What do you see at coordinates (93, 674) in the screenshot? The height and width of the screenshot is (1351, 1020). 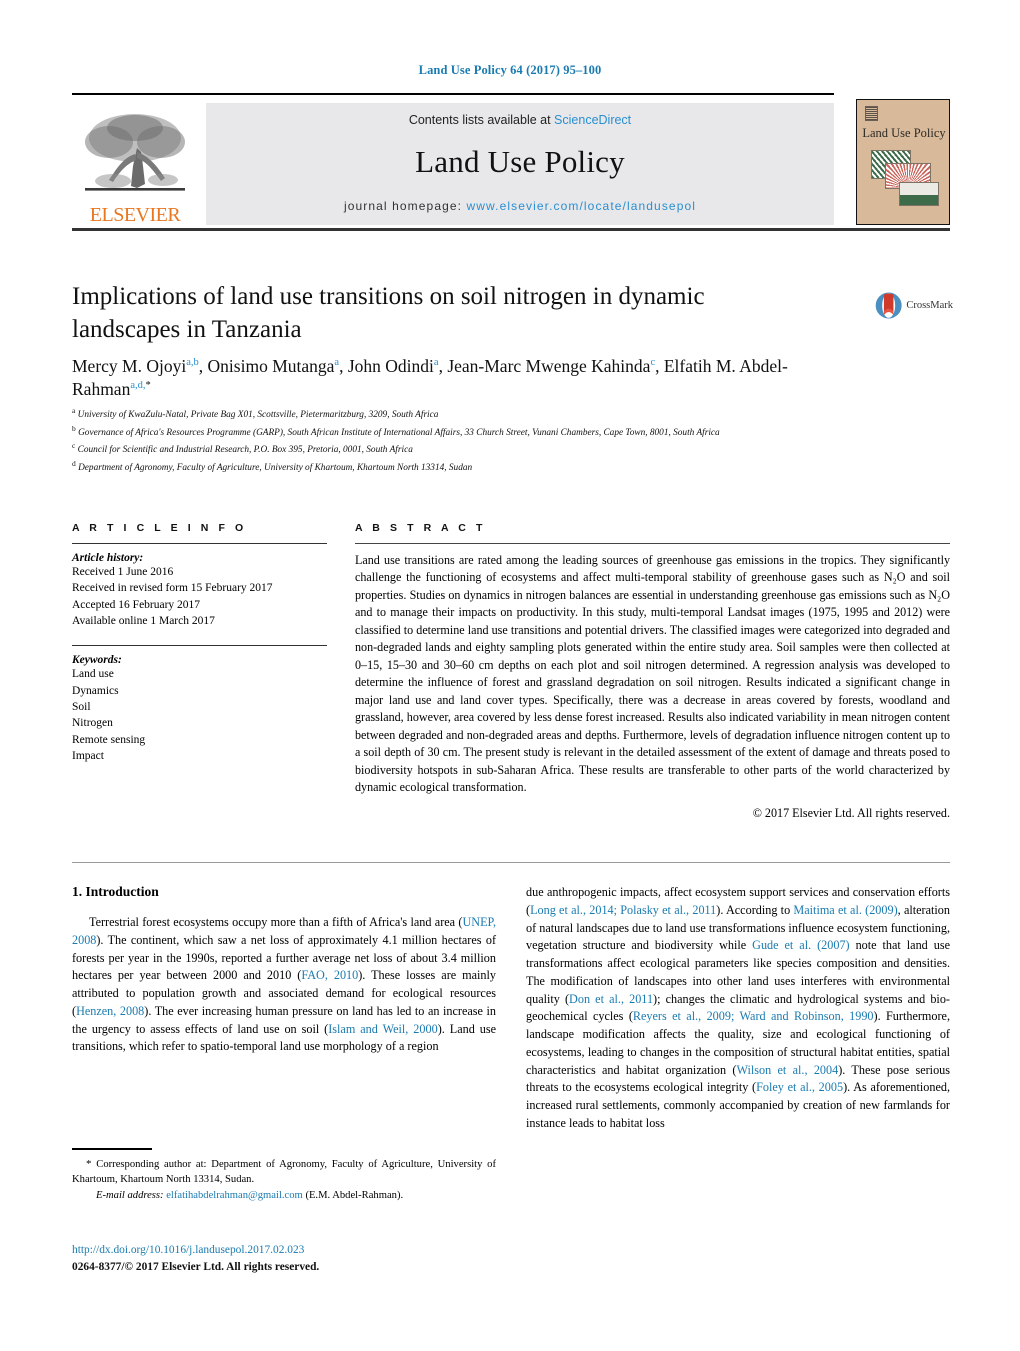 I see `keyword-item: Land use` at bounding box center [93, 674].